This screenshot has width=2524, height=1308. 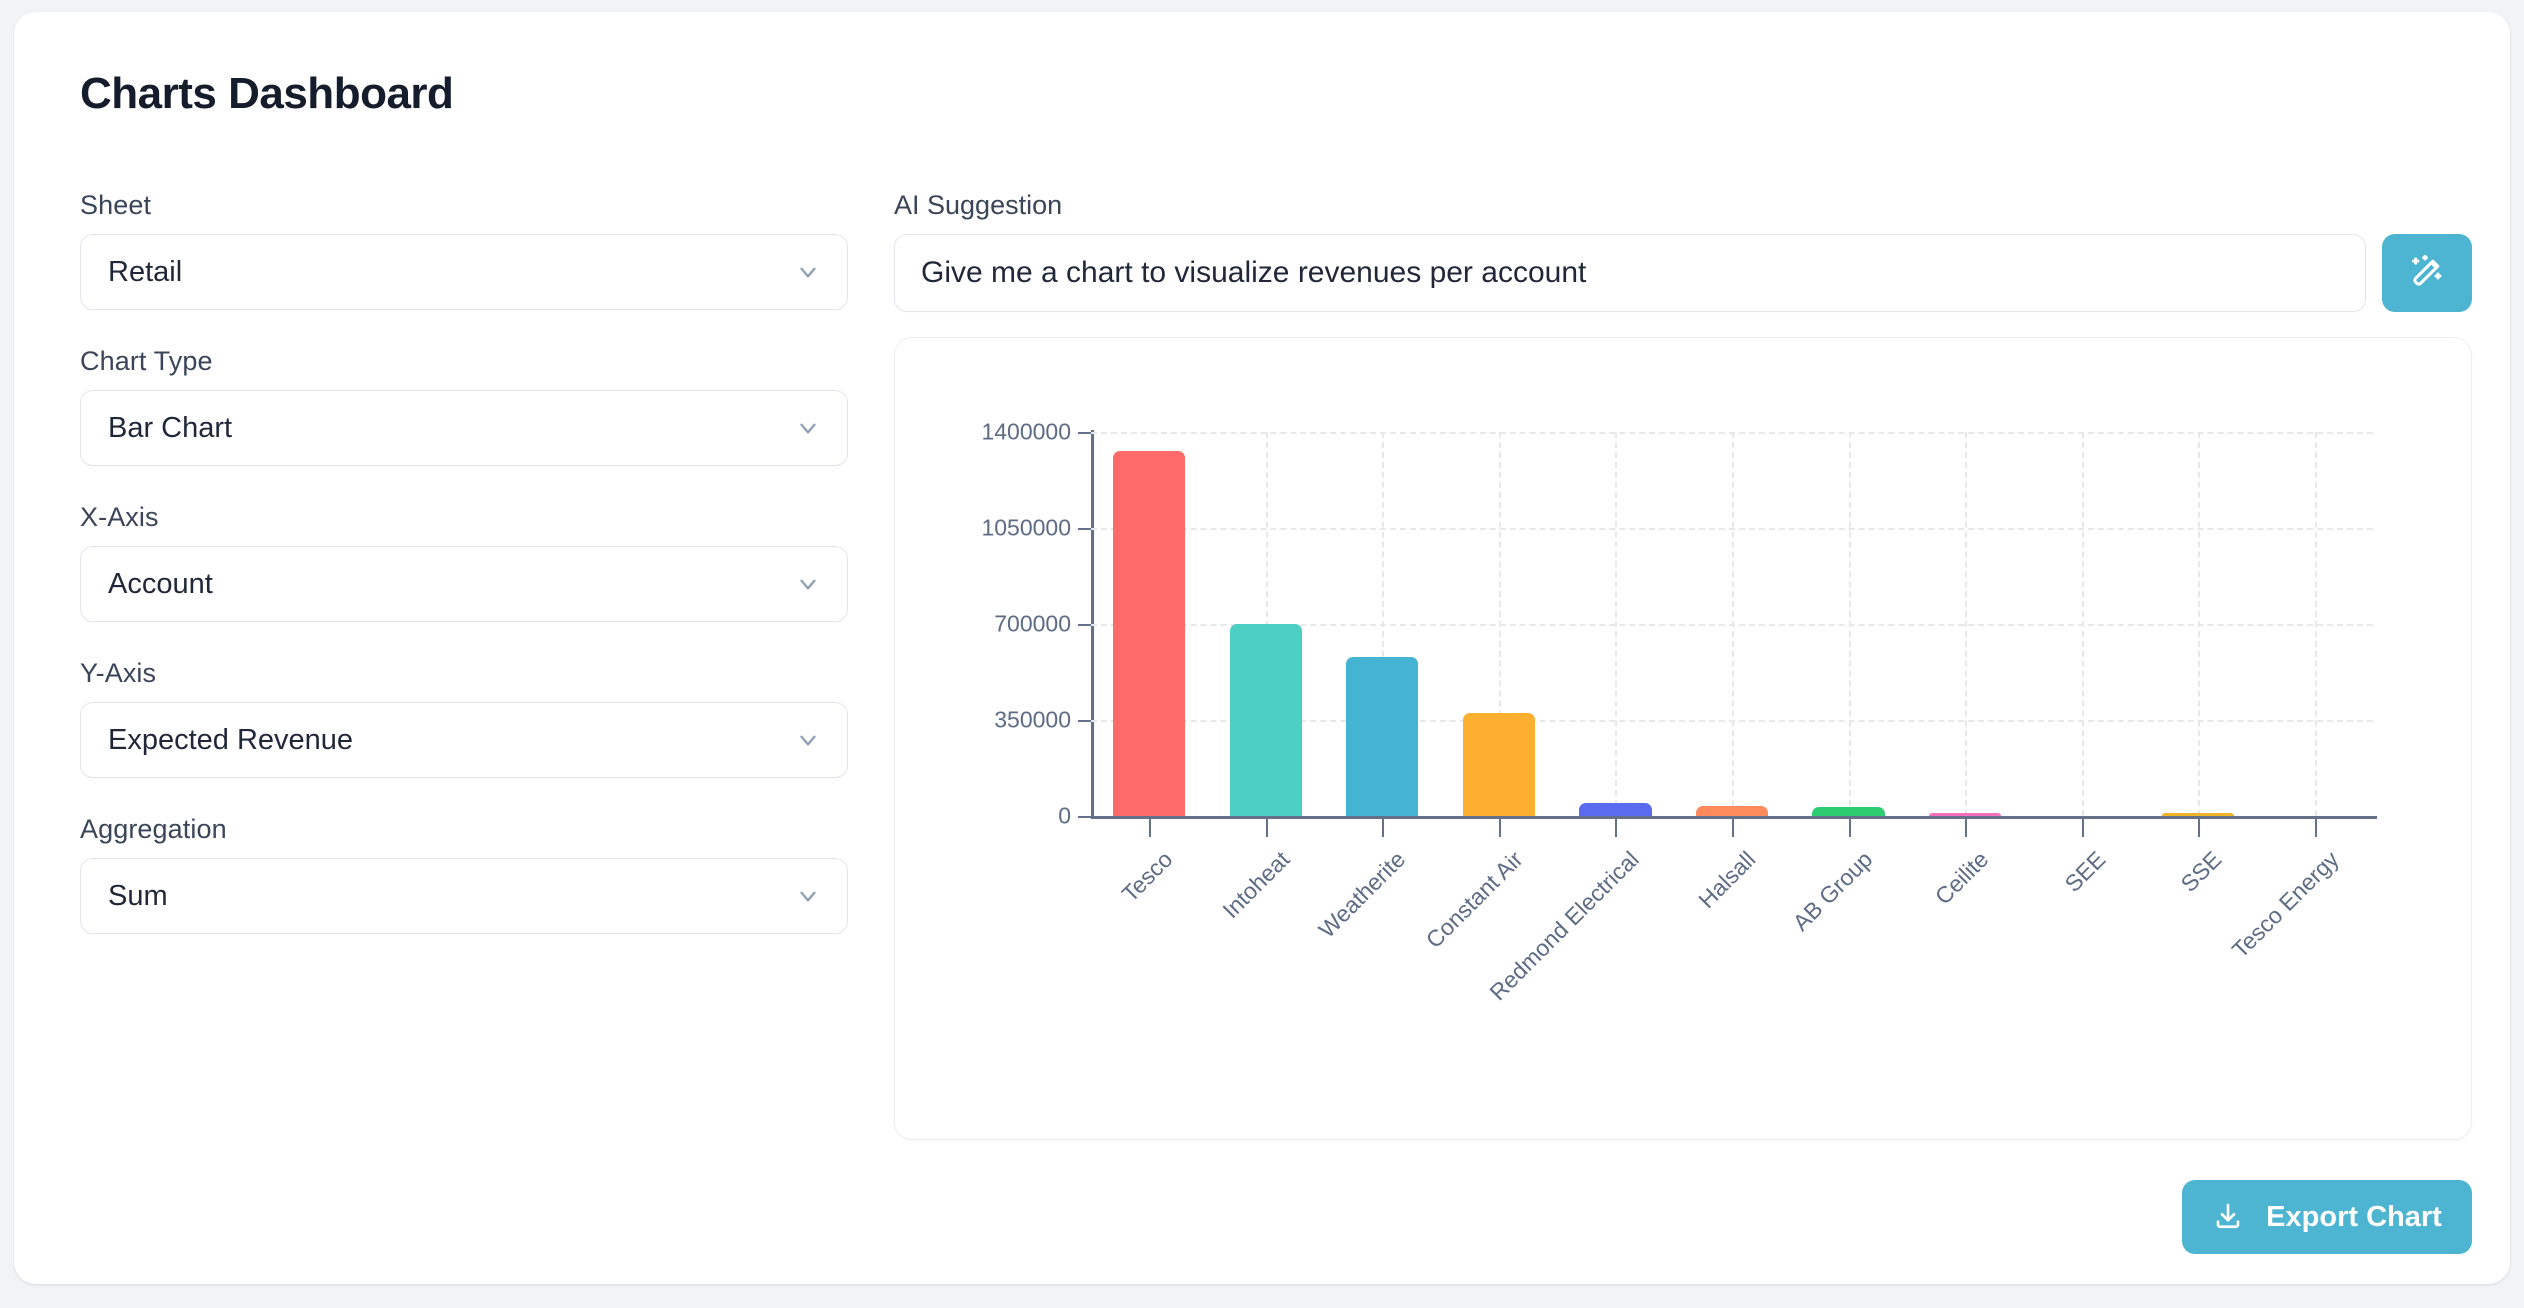 What do you see at coordinates (146, 361) in the screenshot?
I see `label-chart-type: Chart Type` at bounding box center [146, 361].